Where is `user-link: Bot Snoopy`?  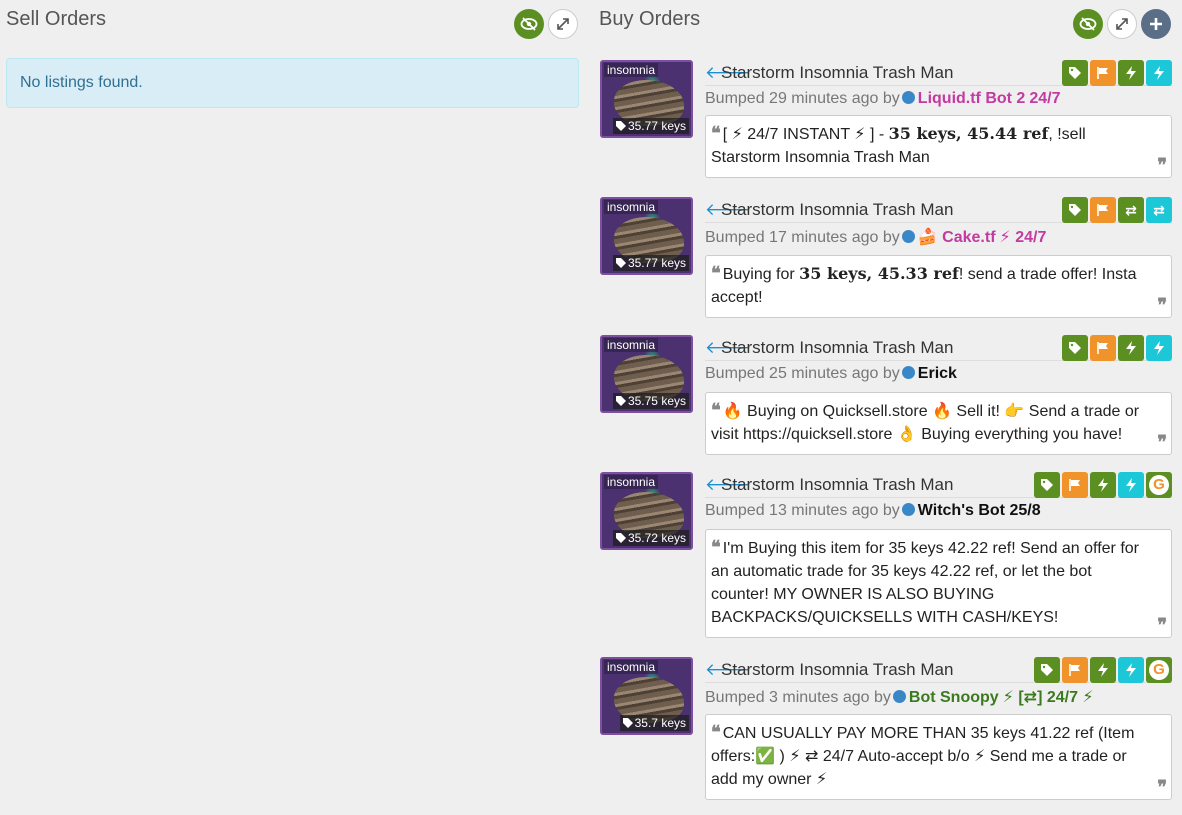 user-link: Bot Snoopy is located at coordinates (954, 697).